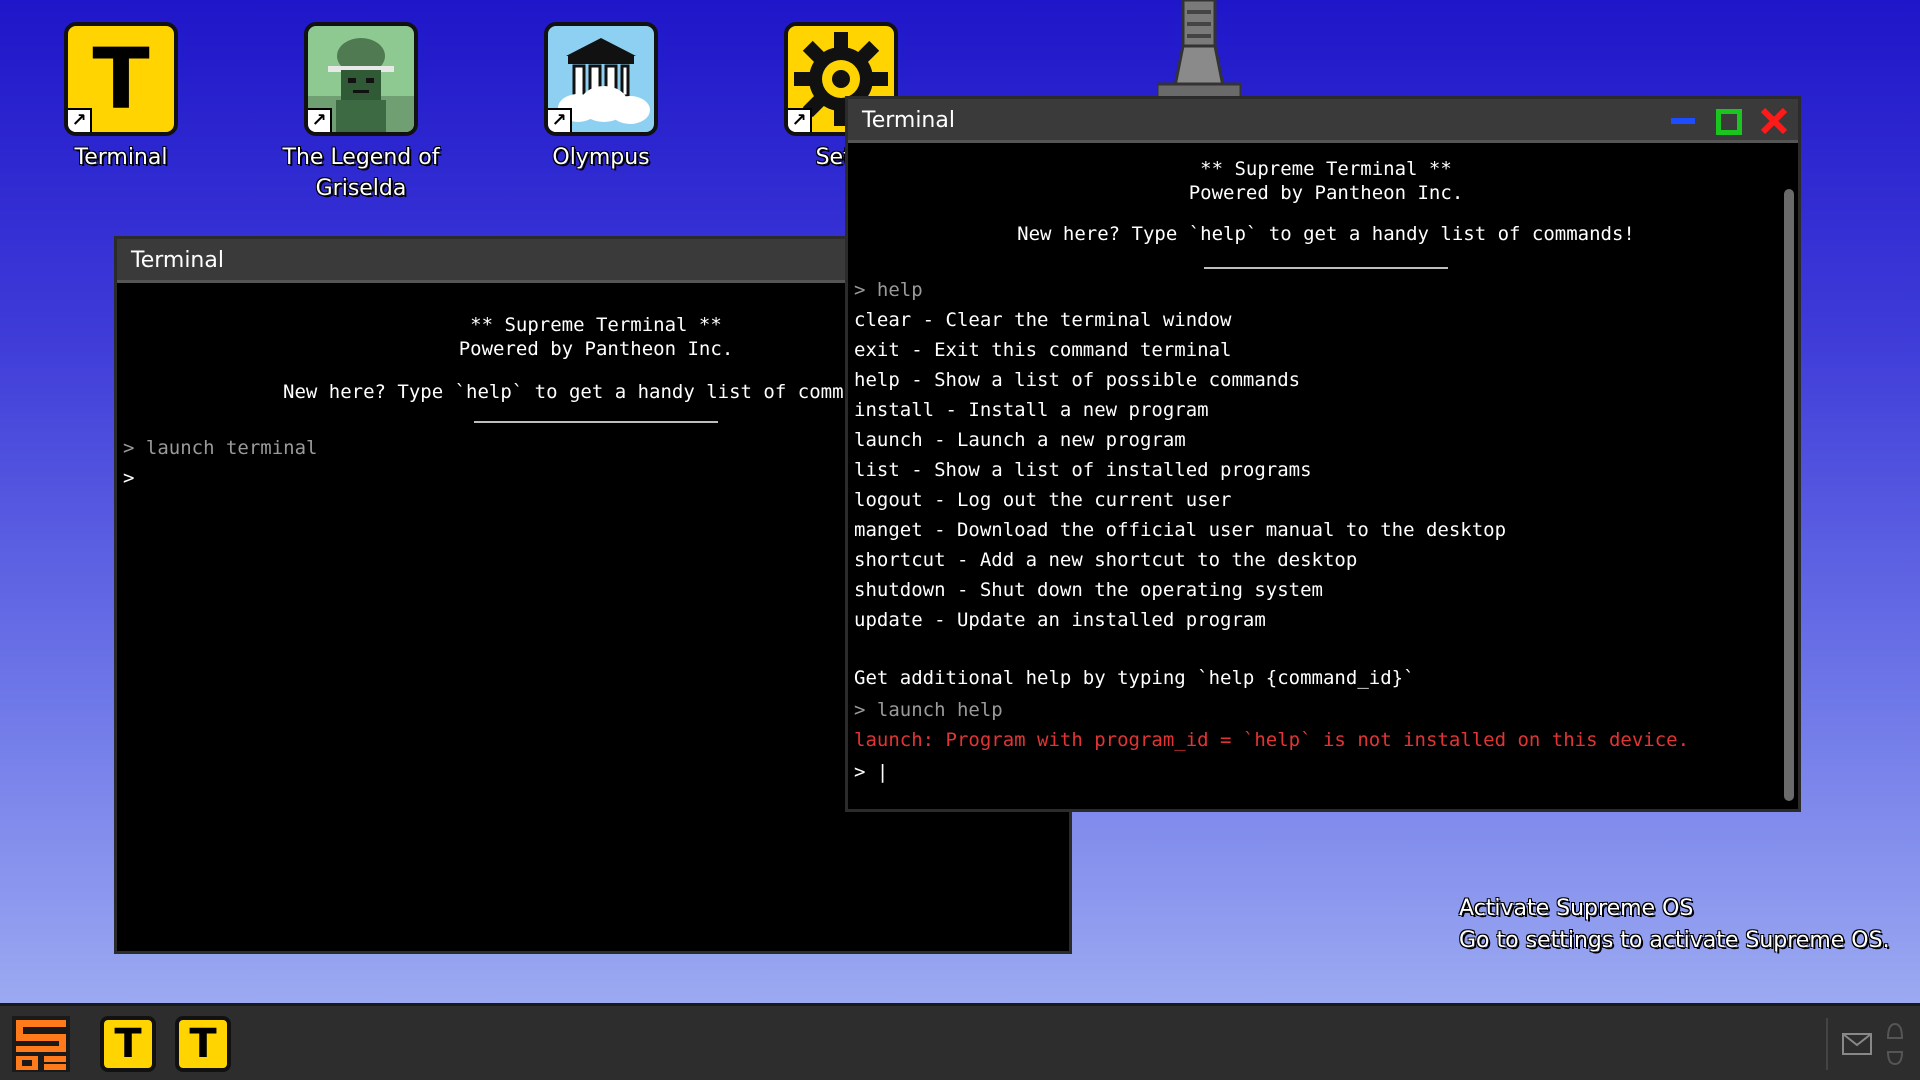  What do you see at coordinates (1323, 121) in the screenshot?
I see `window-titlebar: Terminal` at bounding box center [1323, 121].